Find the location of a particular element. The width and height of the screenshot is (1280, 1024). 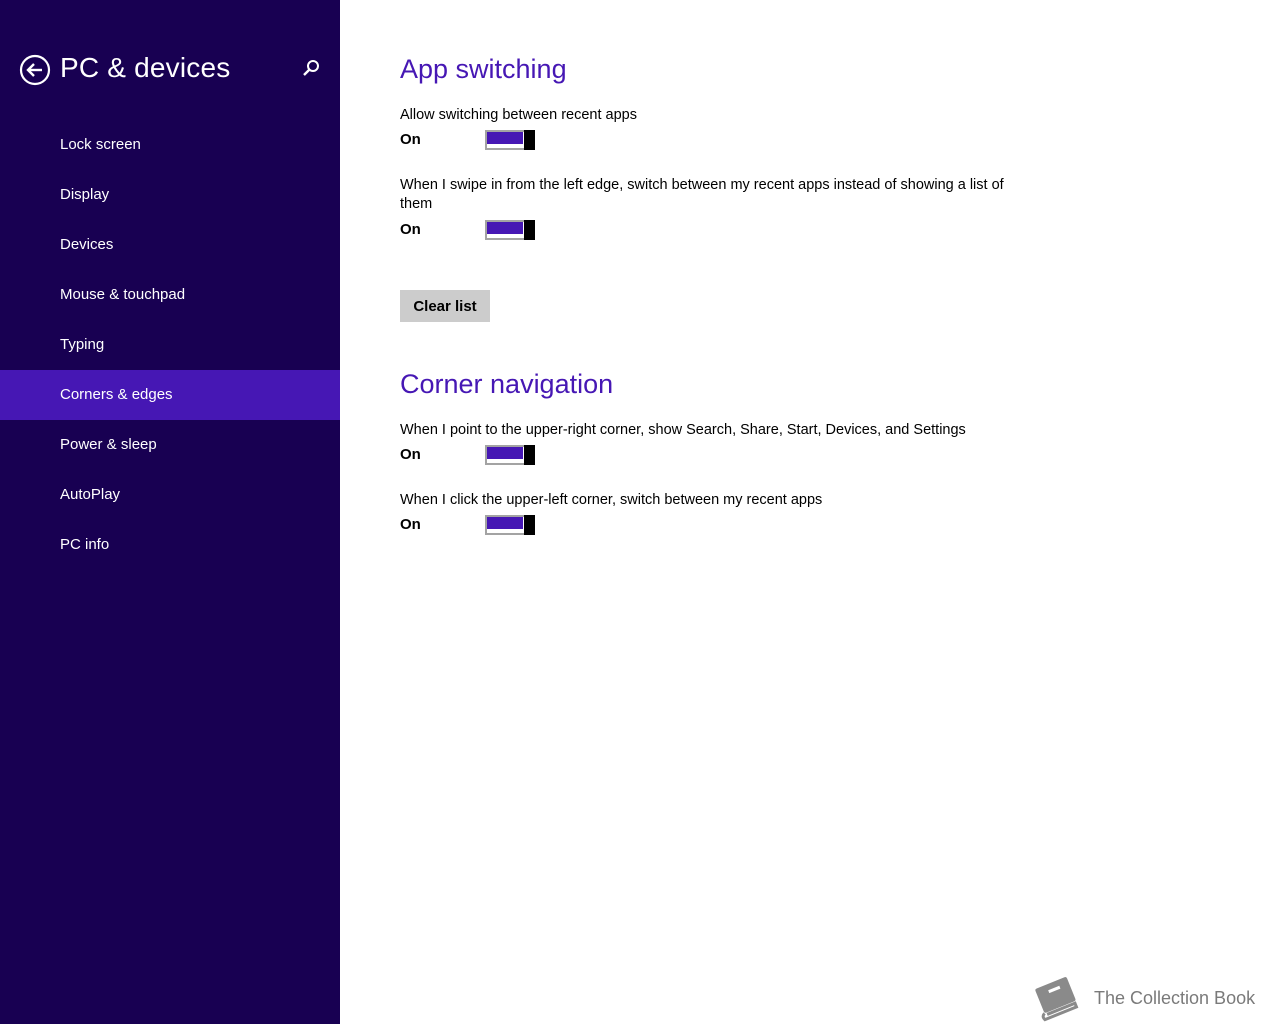

search-icon is located at coordinates (311, 68).